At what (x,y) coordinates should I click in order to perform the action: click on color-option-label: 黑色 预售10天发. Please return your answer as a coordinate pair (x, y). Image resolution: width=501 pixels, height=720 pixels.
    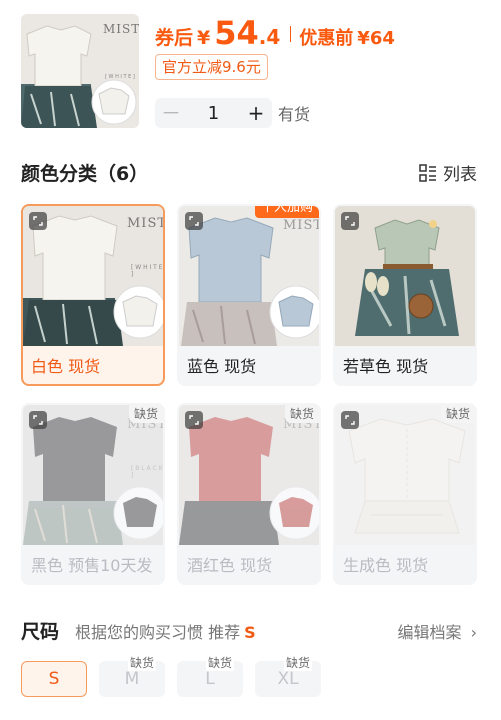
    Looking at the image, I should click on (92, 565).